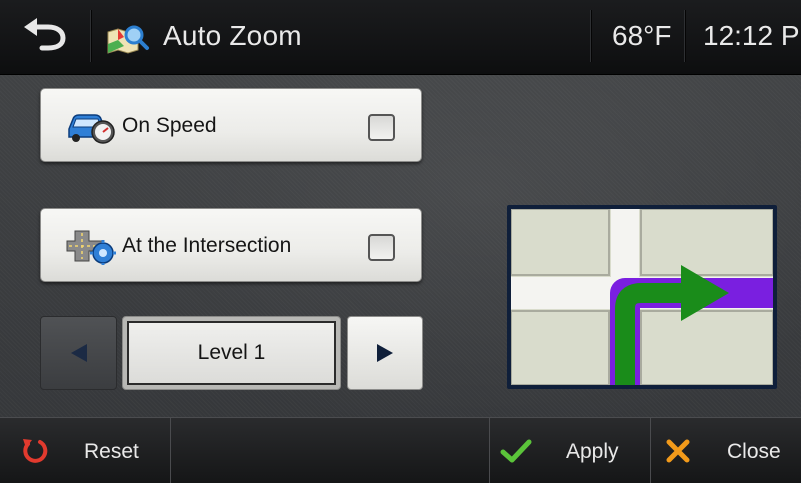  I want to click on triangle-right-icon, so click(385, 353).